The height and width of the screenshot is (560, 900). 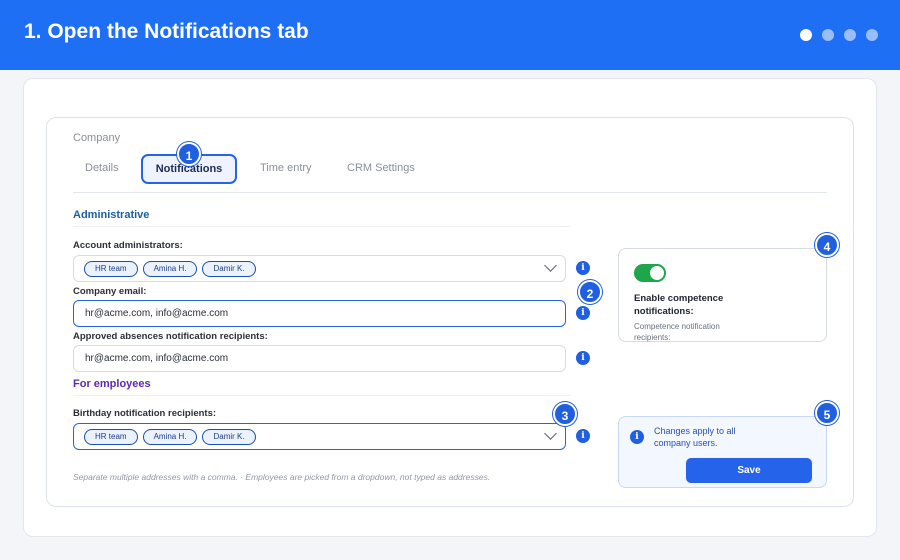 I want to click on account-admins-label: Account administrators:, so click(x=128, y=245).